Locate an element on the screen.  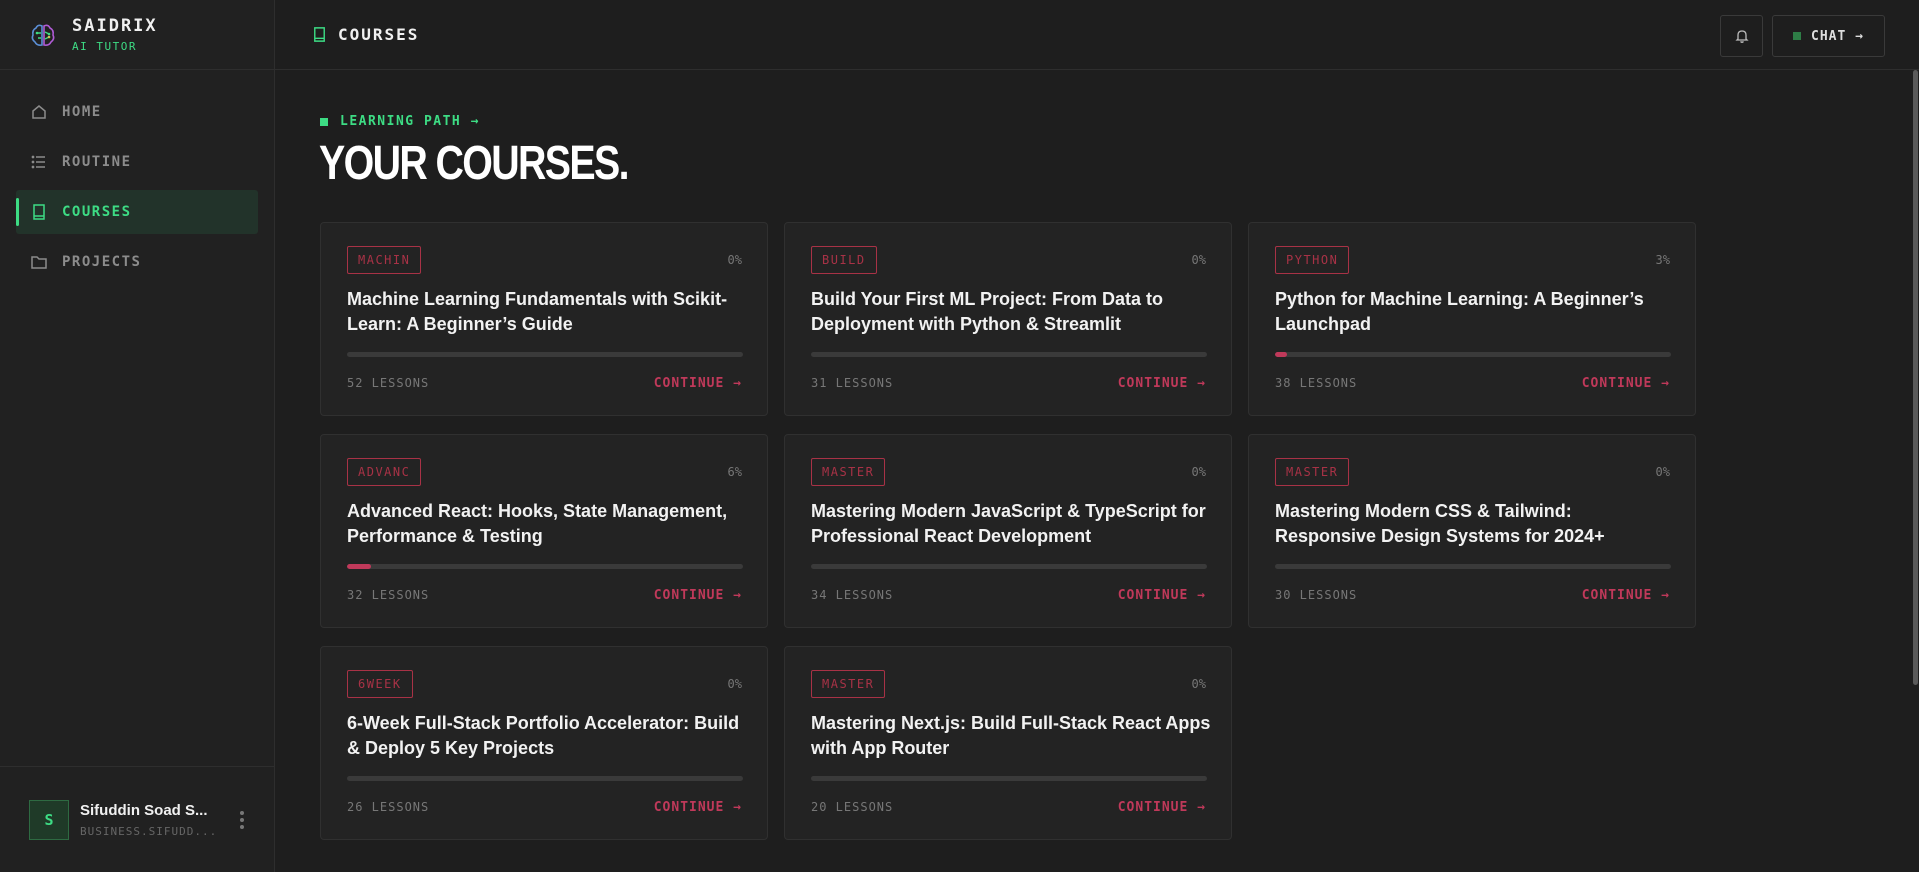
home-icon is located at coordinates (39, 112).